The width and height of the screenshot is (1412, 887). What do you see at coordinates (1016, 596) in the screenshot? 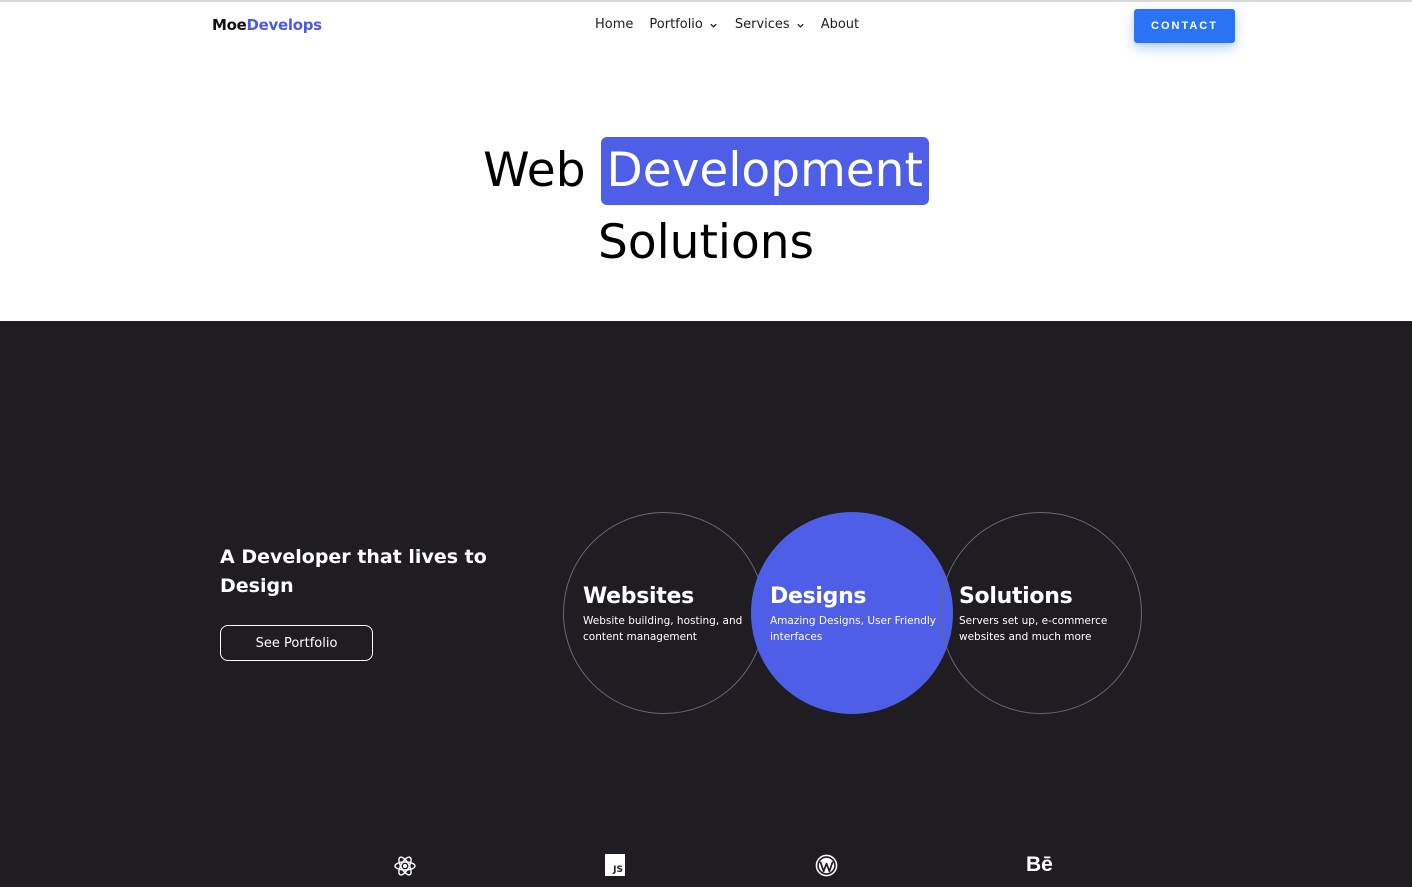
I see `service-title: Solutions` at bounding box center [1016, 596].